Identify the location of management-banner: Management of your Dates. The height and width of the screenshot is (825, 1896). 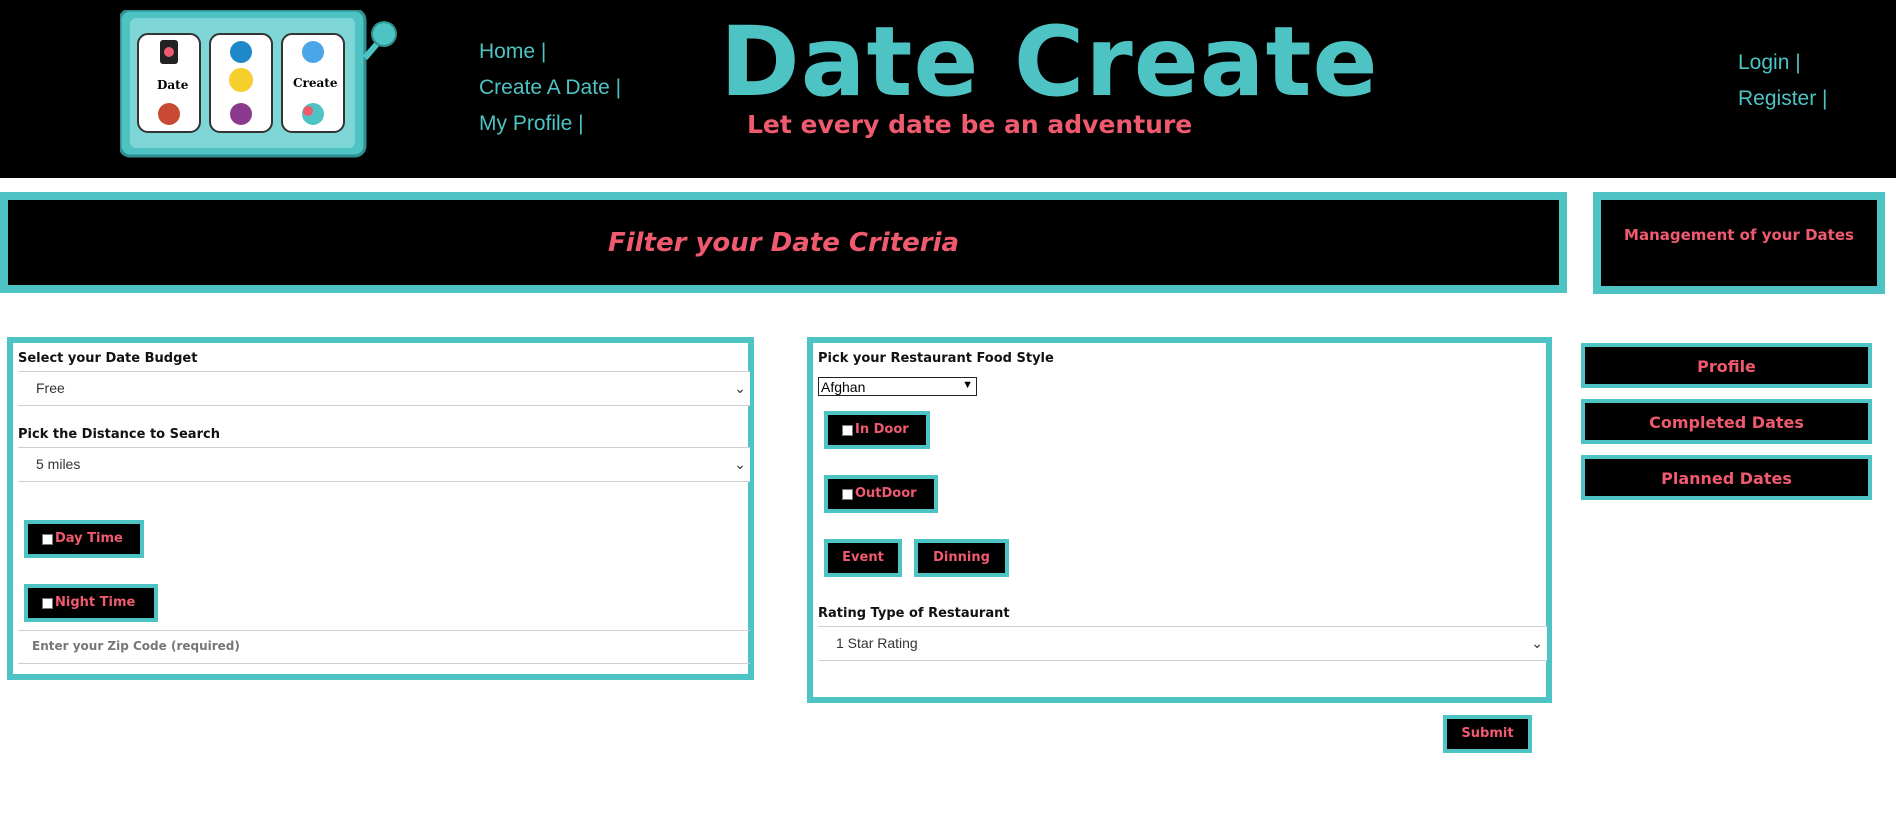
(1739, 243).